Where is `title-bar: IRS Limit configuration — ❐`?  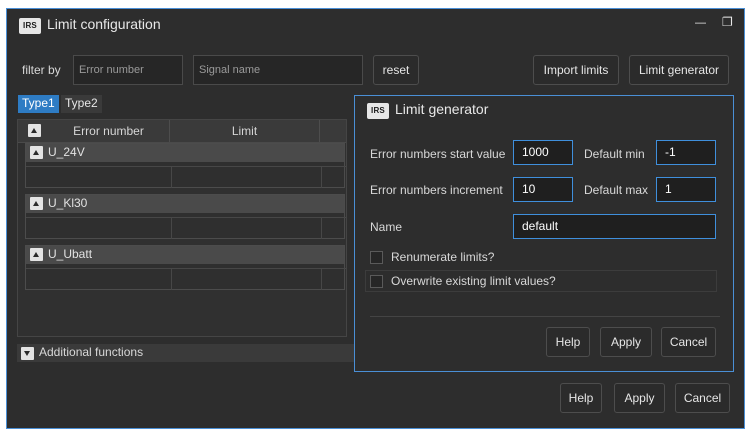 title-bar: IRS Limit configuration — ❐ is located at coordinates (375, 24).